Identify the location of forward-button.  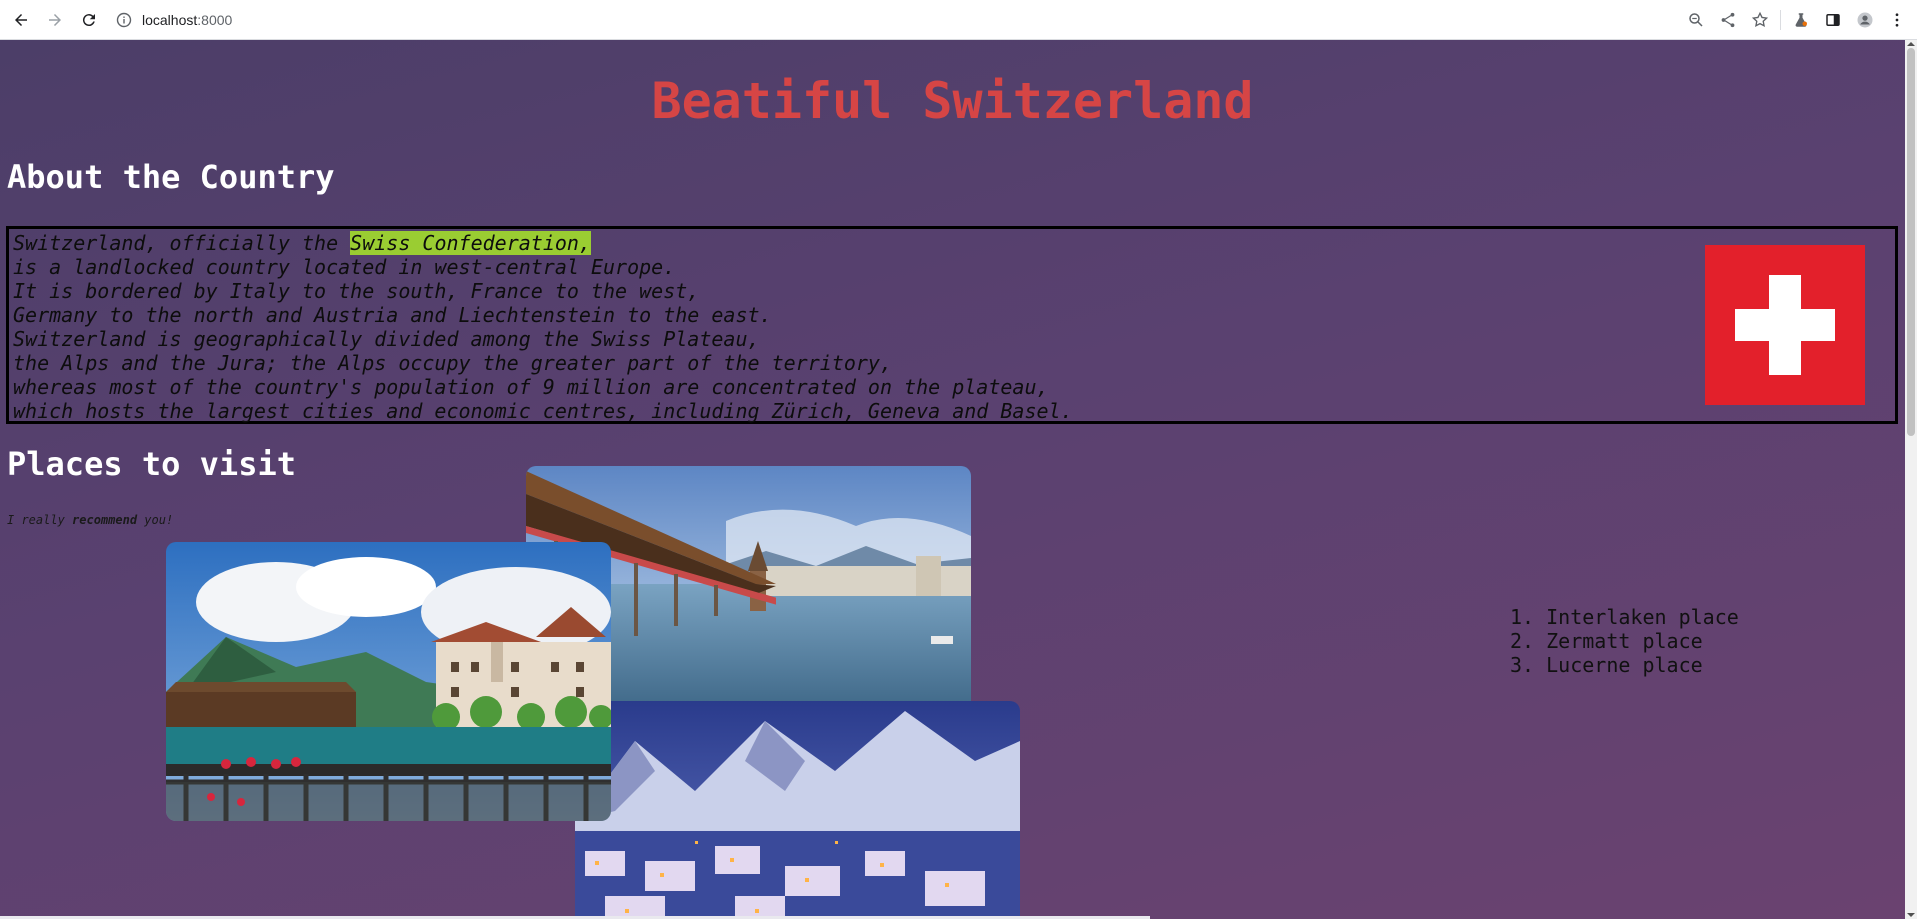
(55, 20).